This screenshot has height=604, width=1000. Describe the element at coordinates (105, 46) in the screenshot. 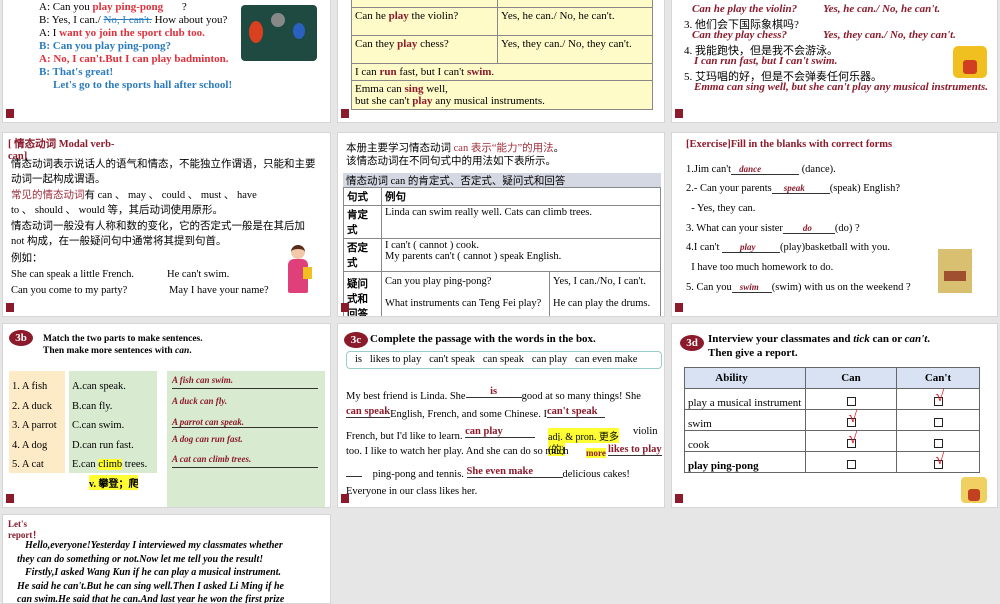

I see `dialog-line: B: Can you play ping-pong?` at that location.